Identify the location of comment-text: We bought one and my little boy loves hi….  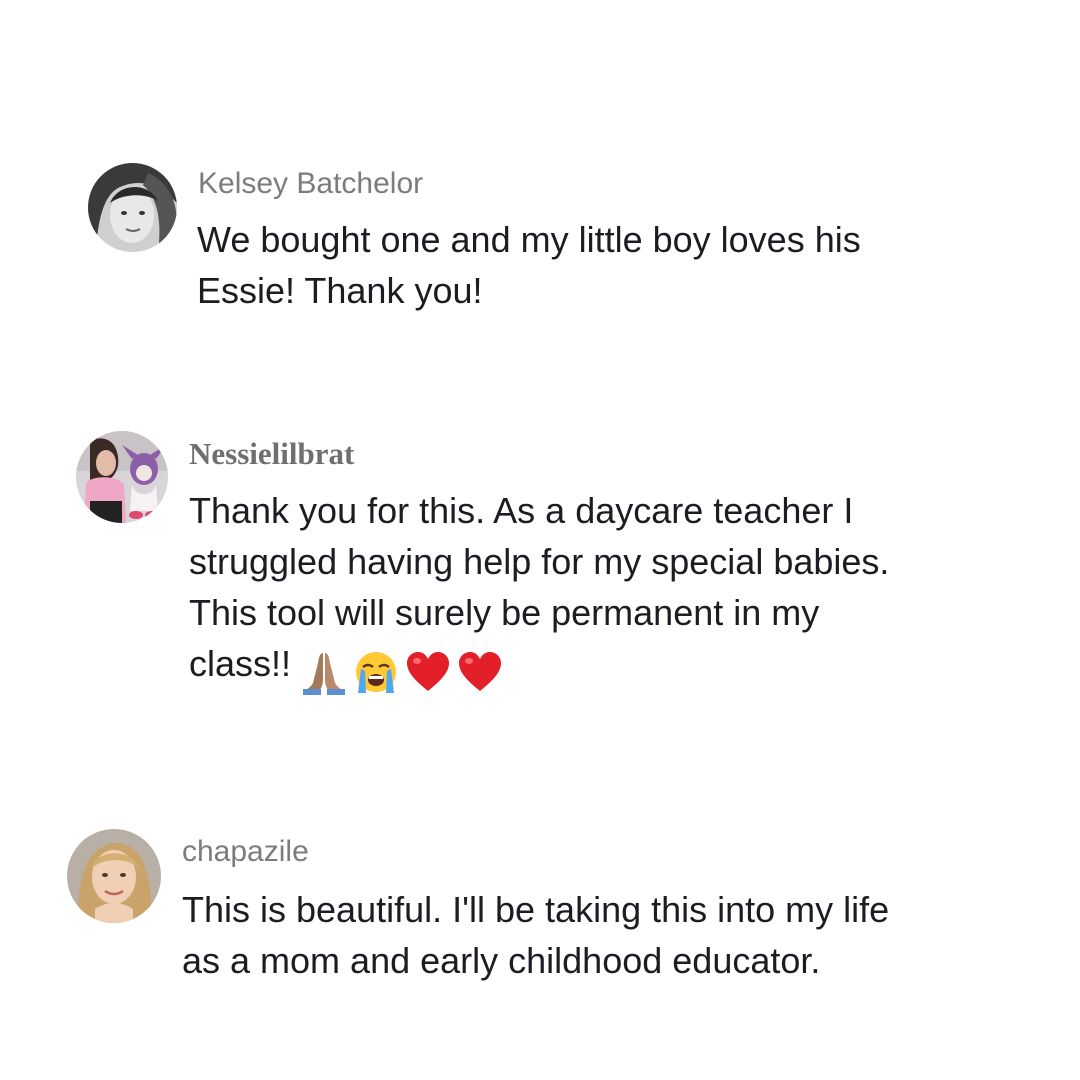
(529, 265).